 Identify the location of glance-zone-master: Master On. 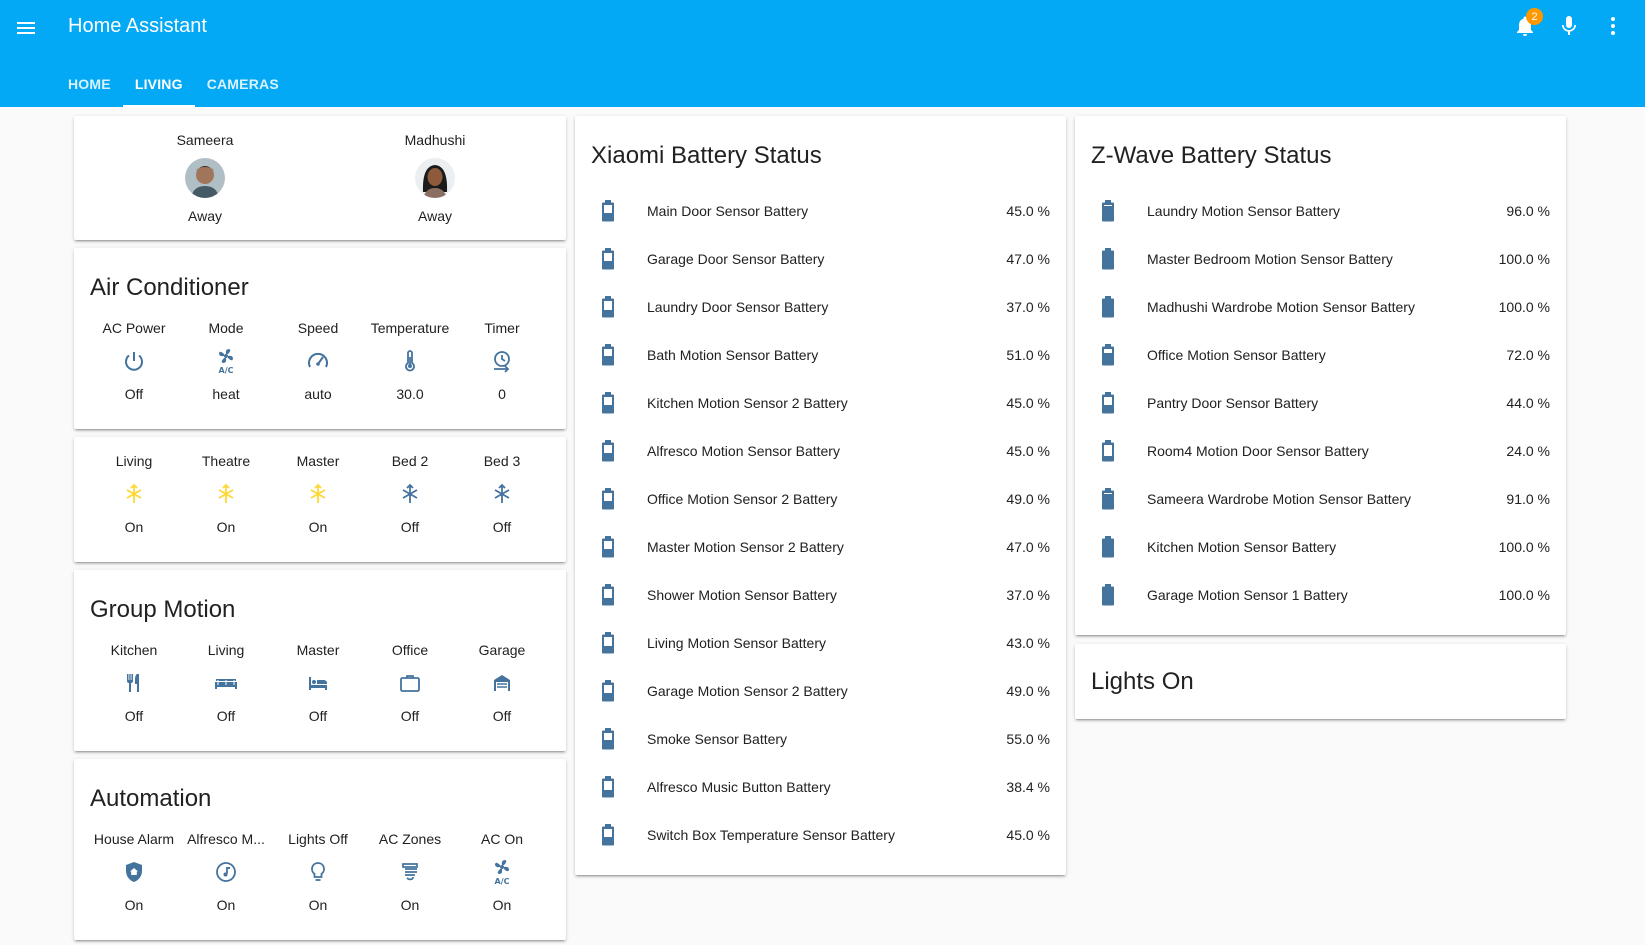
(318, 494).